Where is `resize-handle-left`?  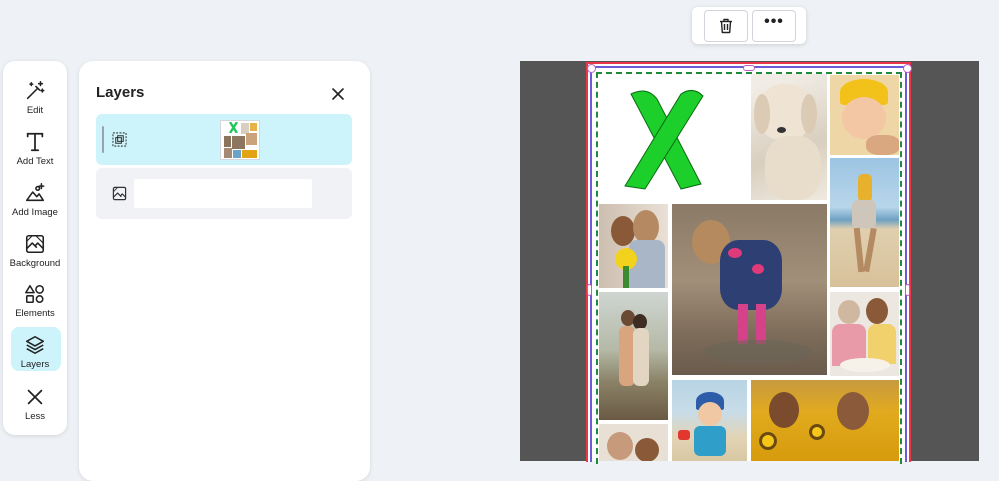 resize-handle-left is located at coordinates (589, 290).